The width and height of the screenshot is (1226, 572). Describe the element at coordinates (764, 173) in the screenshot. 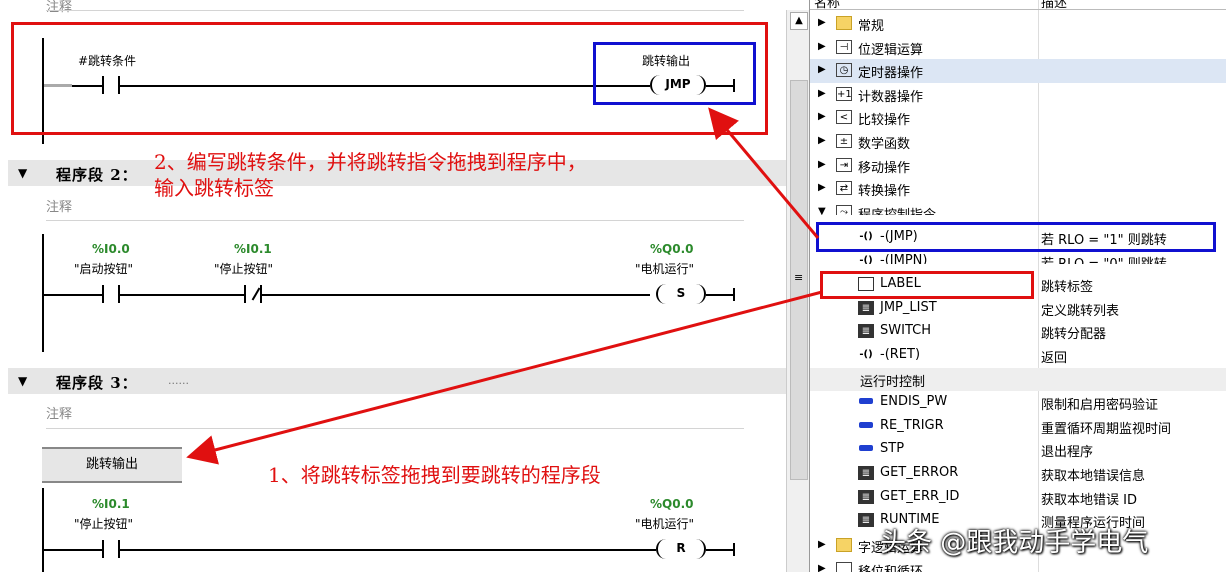

I see `arrow-to-jmp` at that location.